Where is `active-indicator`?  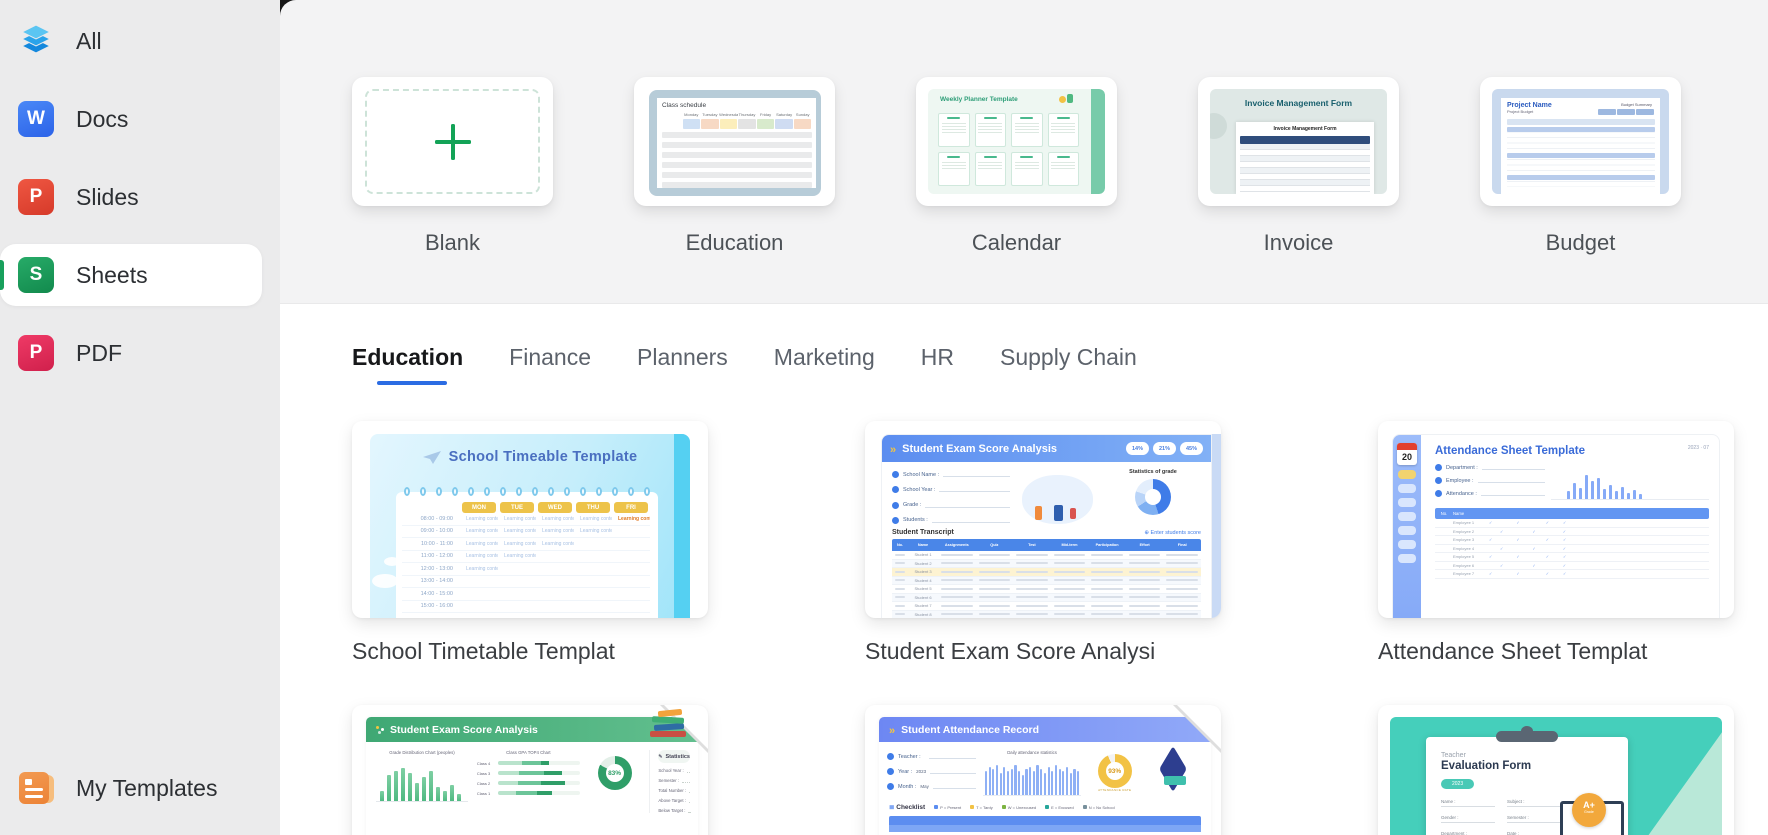 active-indicator is located at coordinates (2, 275).